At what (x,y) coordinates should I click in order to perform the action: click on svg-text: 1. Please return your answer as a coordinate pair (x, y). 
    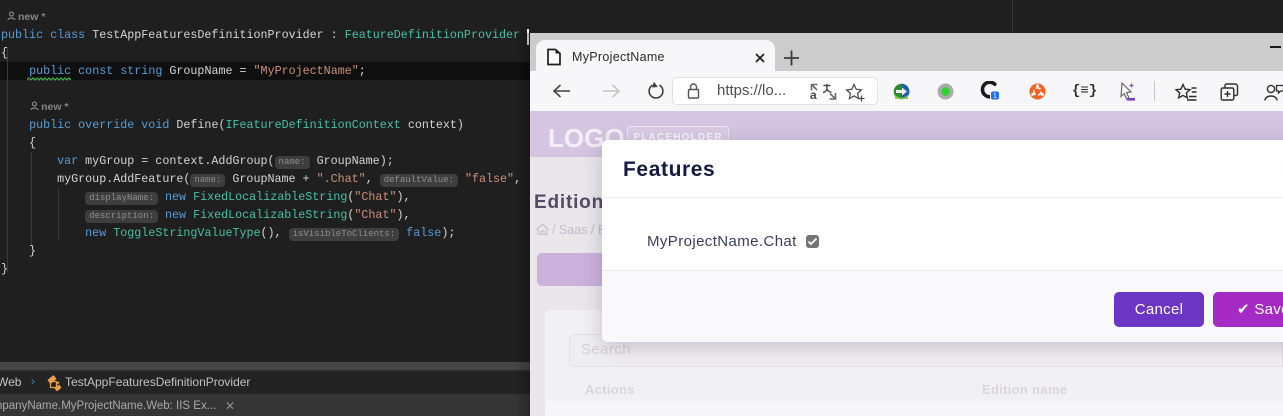
    Looking at the image, I should click on (995, 96).